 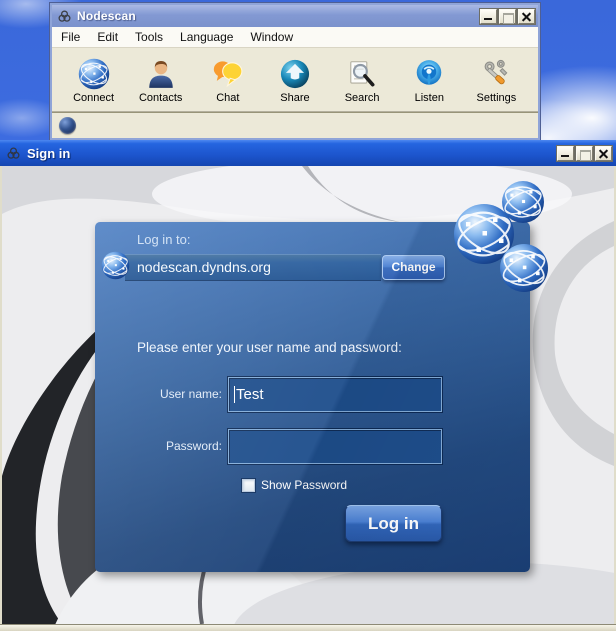 I want to click on menu-item-tools: Tools, so click(x=149, y=37).